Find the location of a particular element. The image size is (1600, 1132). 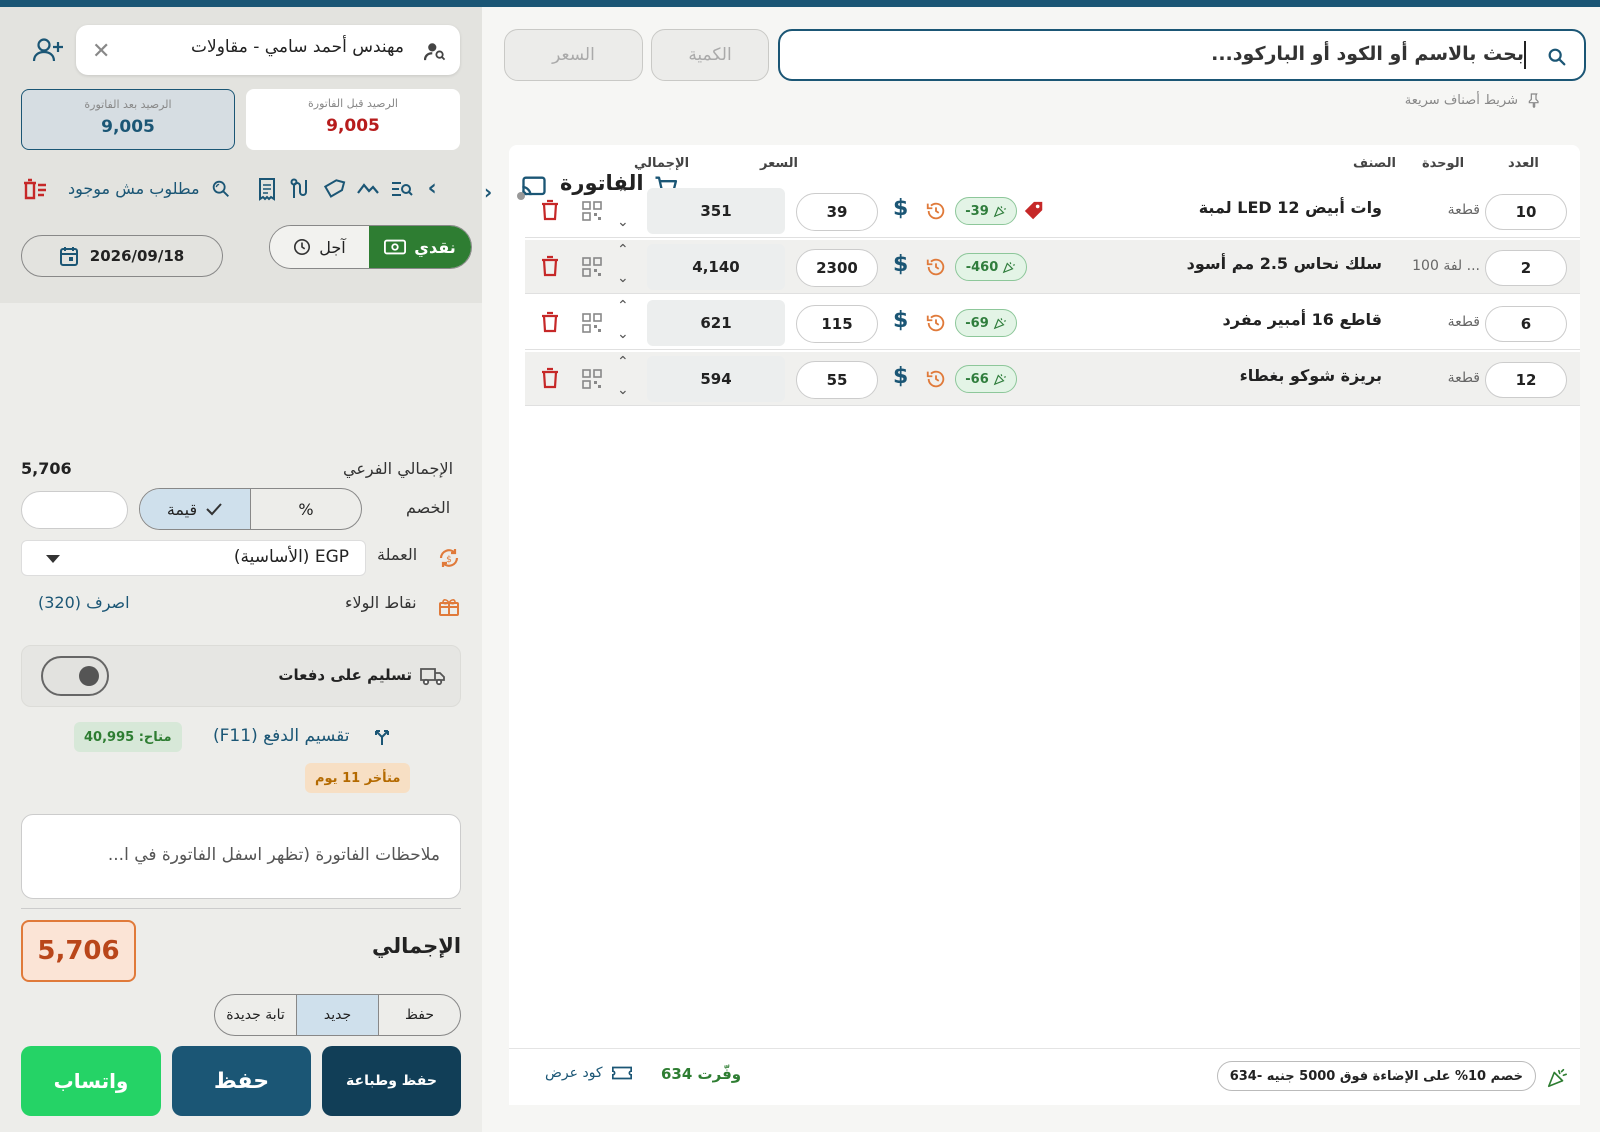

price-field: السعر is located at coordinates (573, 55).